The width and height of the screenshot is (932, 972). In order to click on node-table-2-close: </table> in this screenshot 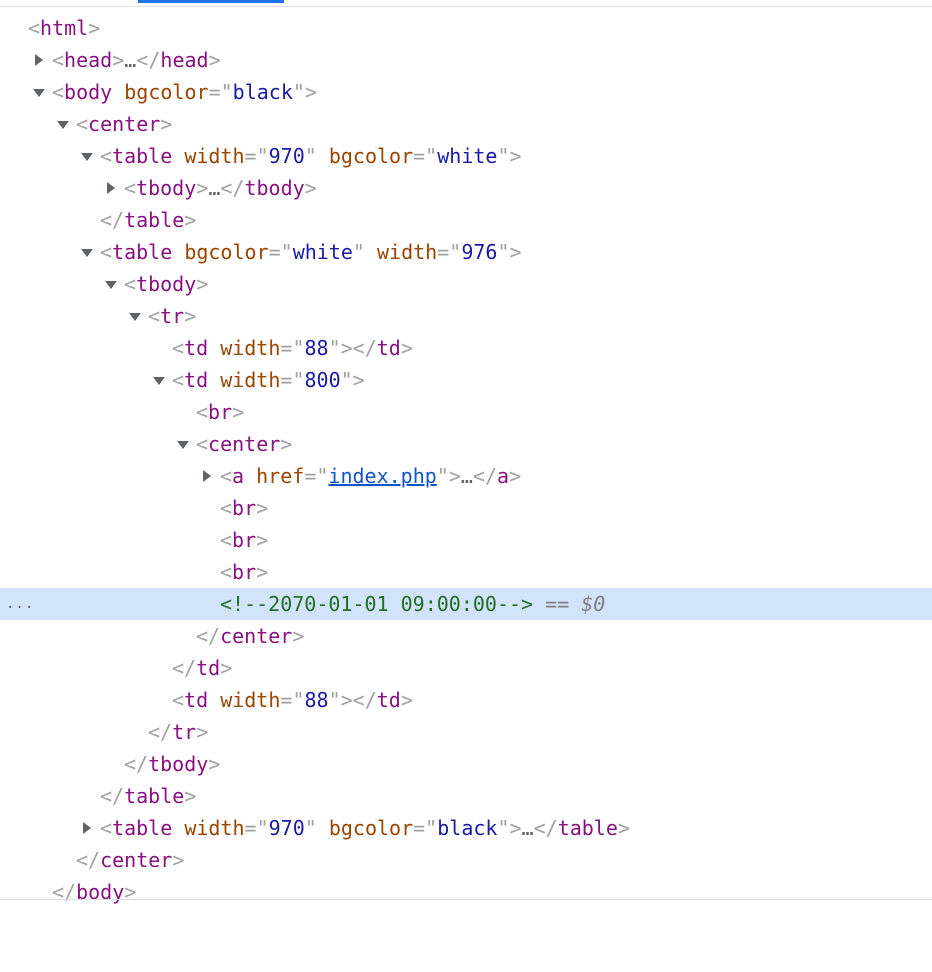, I will do `click(466, 796)`.